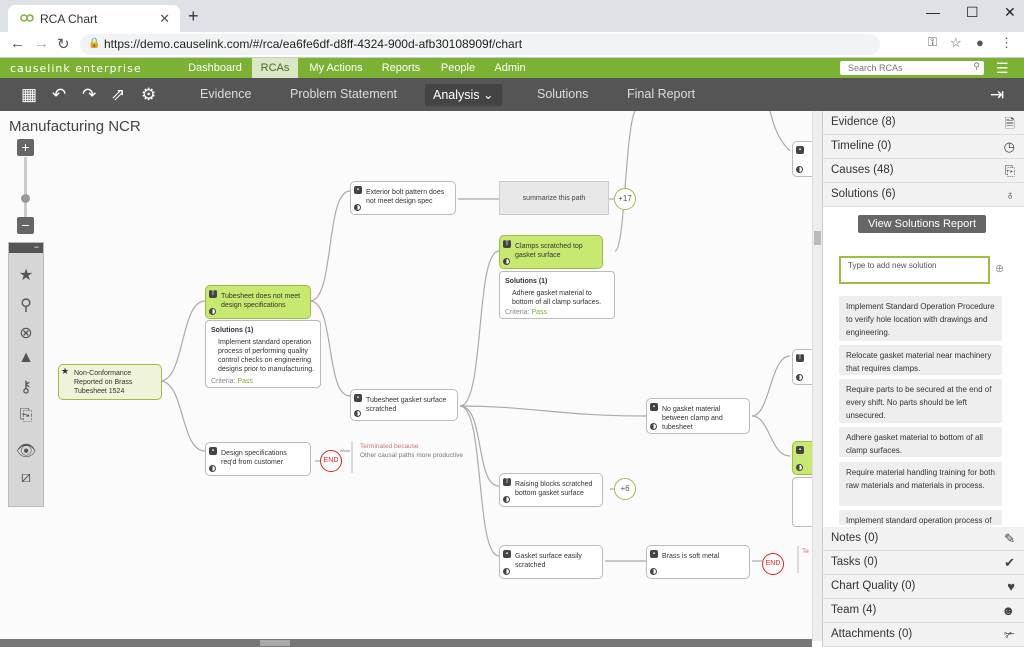  What do you see at coordinates (25, 225) in the screenshot?
I see `zoom-out-button: −` at bounding box center [25, 225].